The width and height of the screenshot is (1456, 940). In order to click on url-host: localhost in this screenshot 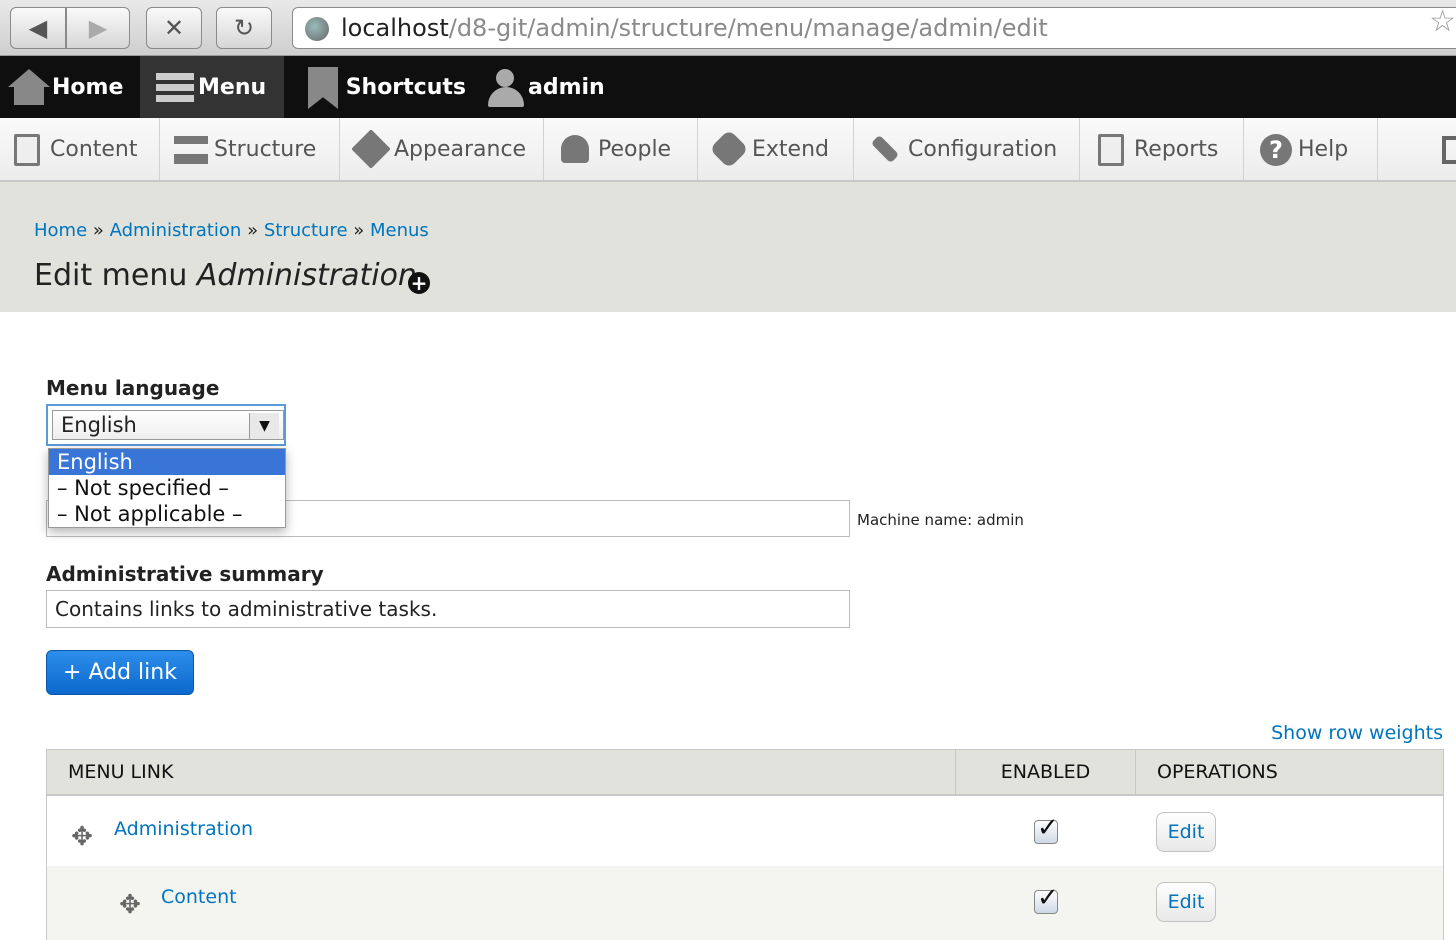, I will do `click(395, 28)`.